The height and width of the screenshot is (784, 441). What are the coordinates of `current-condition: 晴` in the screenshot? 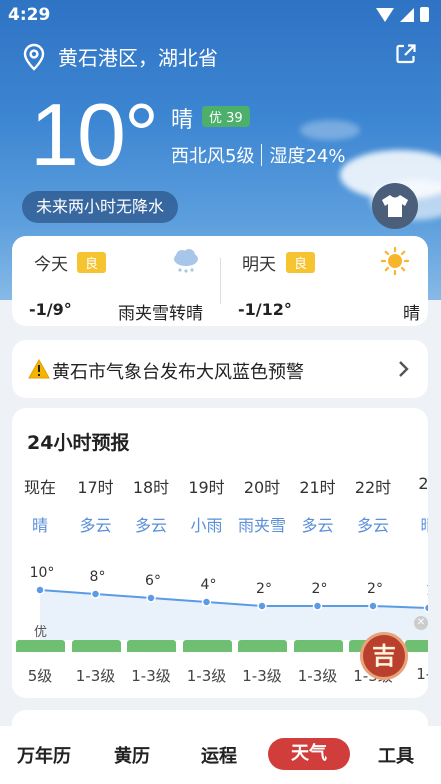 It's located at (182, 120).